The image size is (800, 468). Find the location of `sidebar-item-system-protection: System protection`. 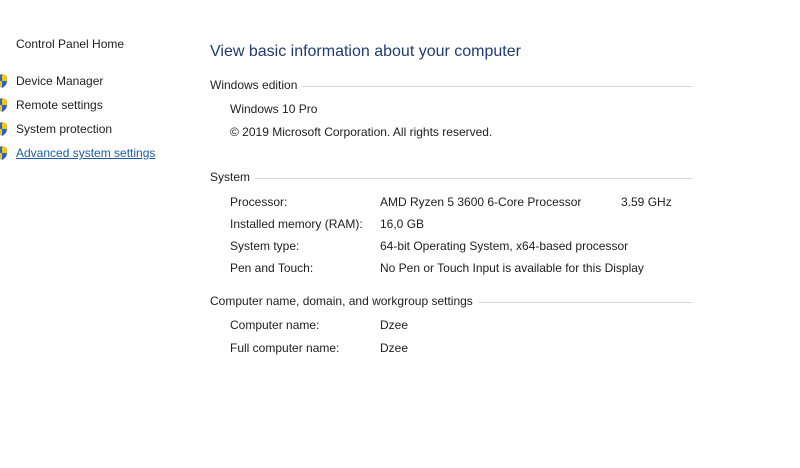

sidebar-item-system-protection: System protection is located at coordinates (56, 129).